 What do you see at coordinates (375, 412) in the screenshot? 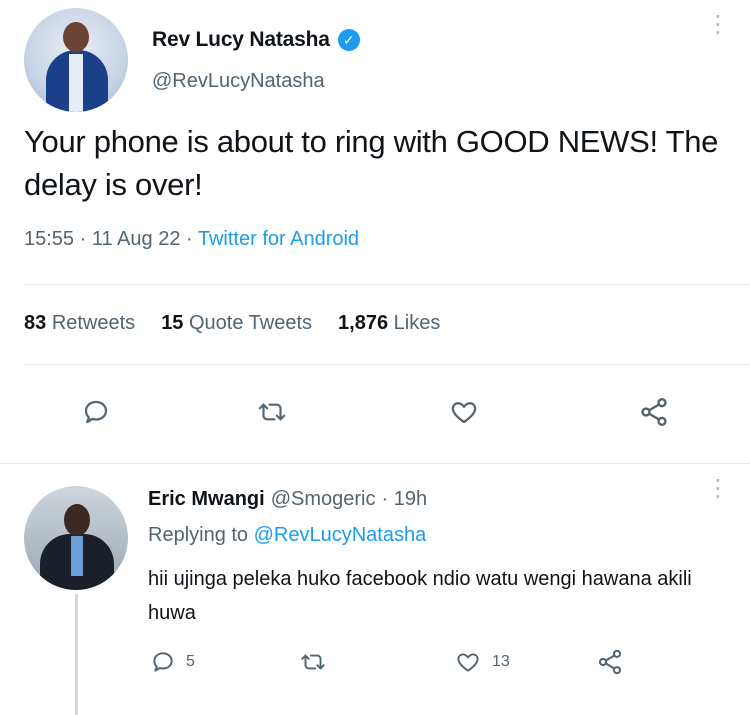
I see `tweet-actions` at bounding box center [375, 412].